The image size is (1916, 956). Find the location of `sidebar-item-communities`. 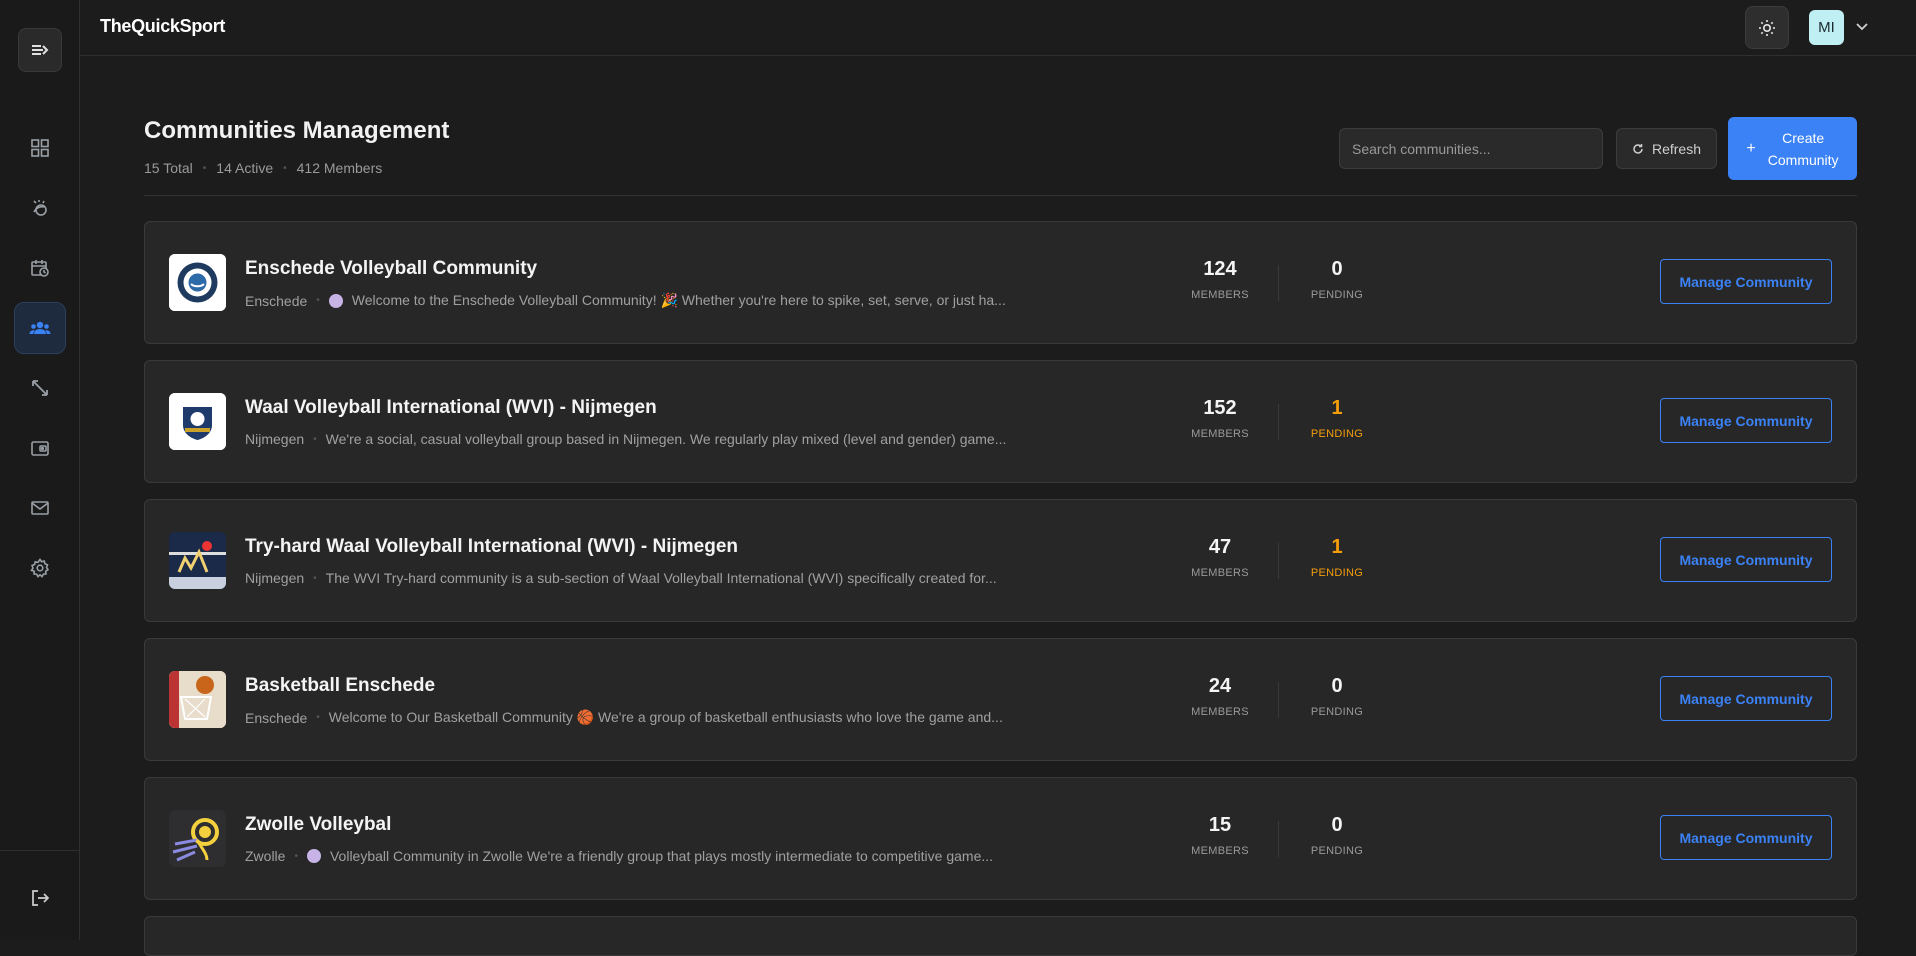

sidebar-item-communities is located at coordinates (40, 328).